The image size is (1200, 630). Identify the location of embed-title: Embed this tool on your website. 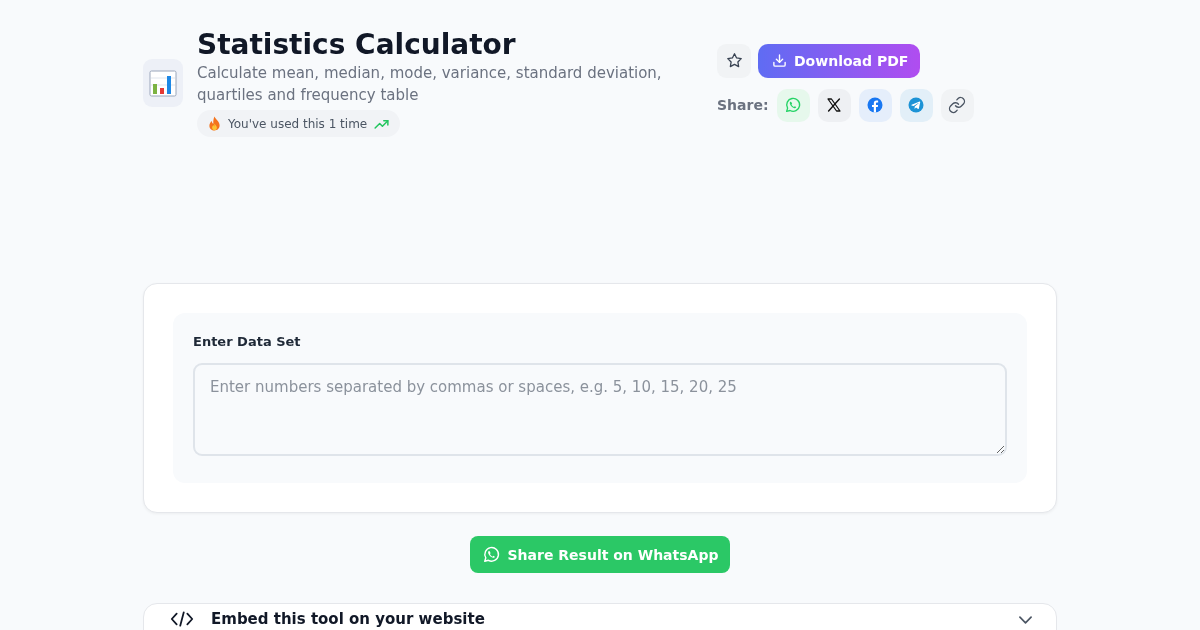
(348, 619).